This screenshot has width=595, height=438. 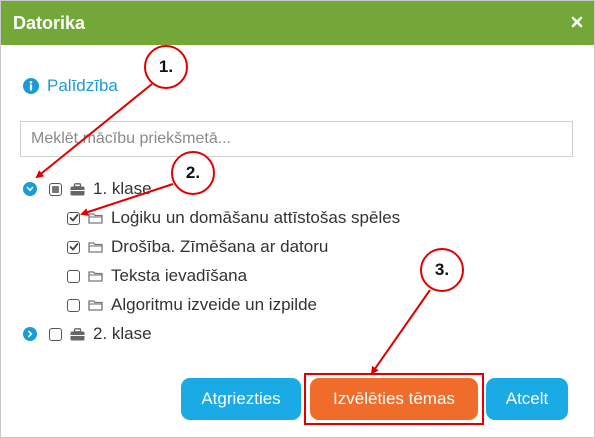 What do you see at coordinates (214, 304) in the screenshot?
I see `topic-label: Algoritmu izveide un izpilde` at bounding box center [214, 304].